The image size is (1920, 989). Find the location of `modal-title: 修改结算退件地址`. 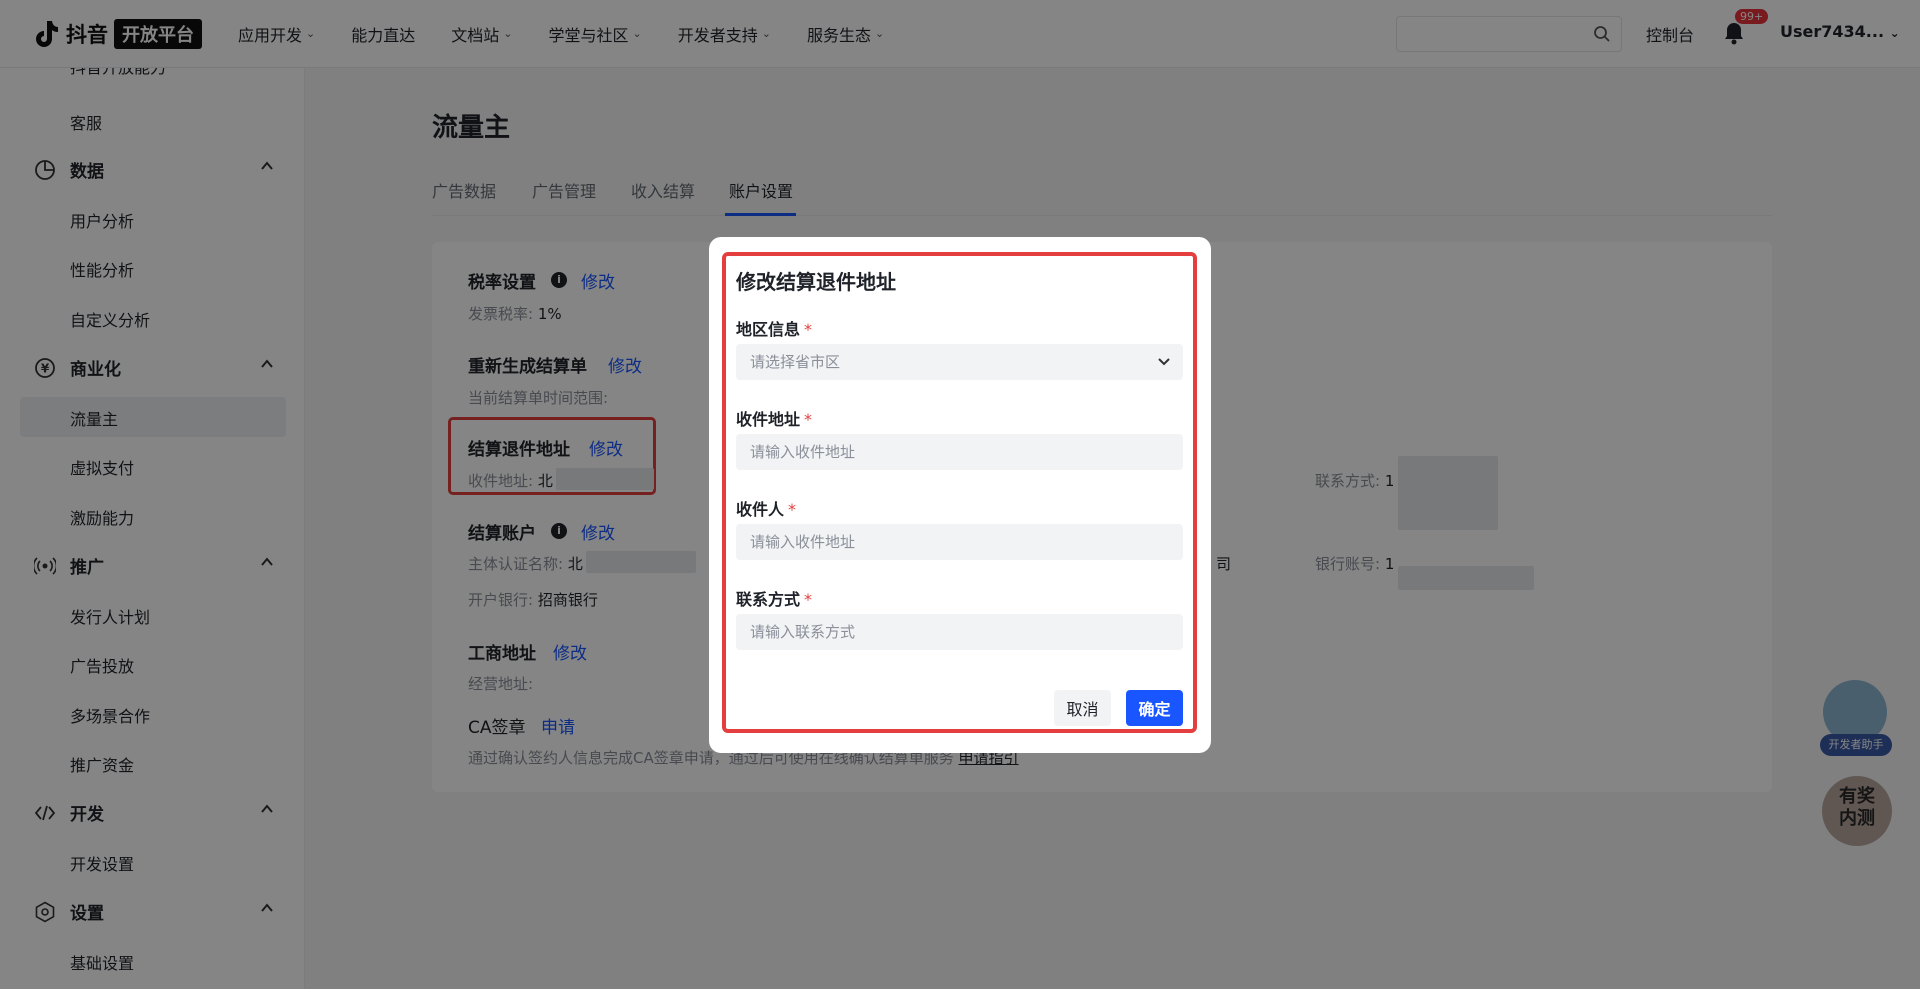

modal-title: 修改结算退件地址 is located at coordinates (816, 282).